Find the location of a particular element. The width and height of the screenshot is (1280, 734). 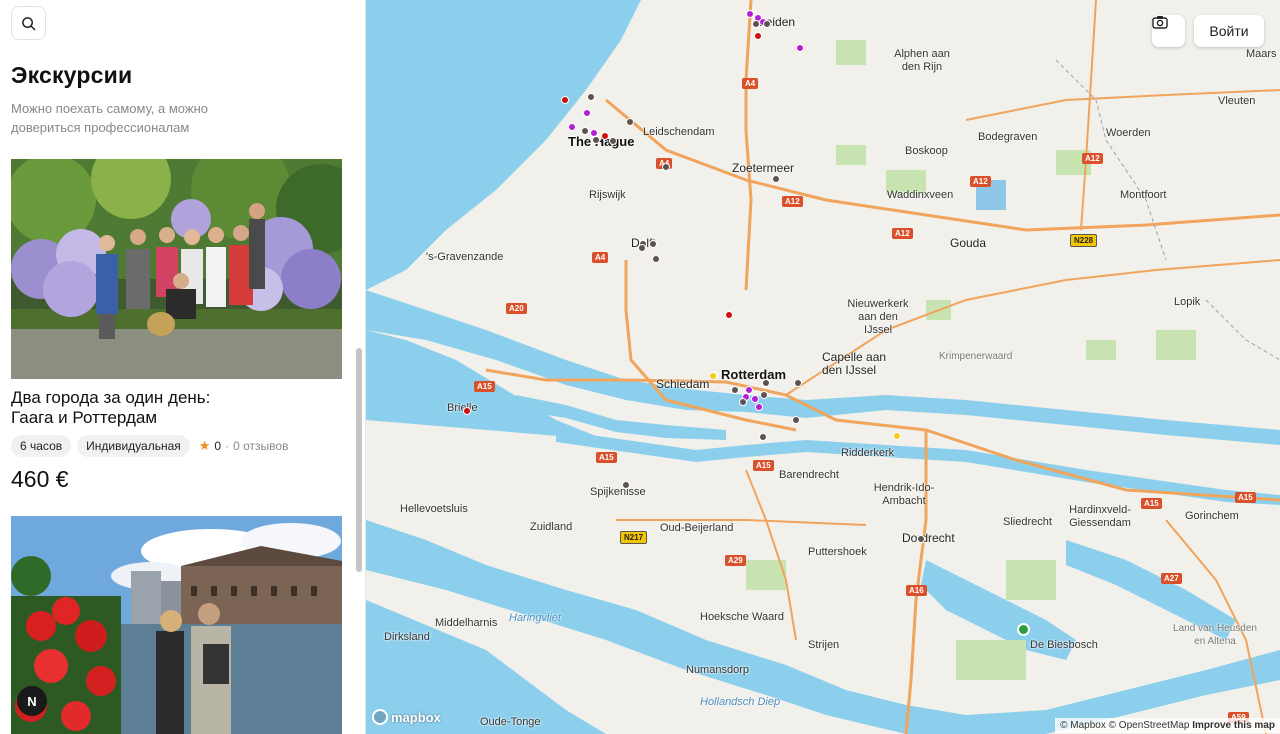

road-shield: N217 is located at coordinates (634, 537).